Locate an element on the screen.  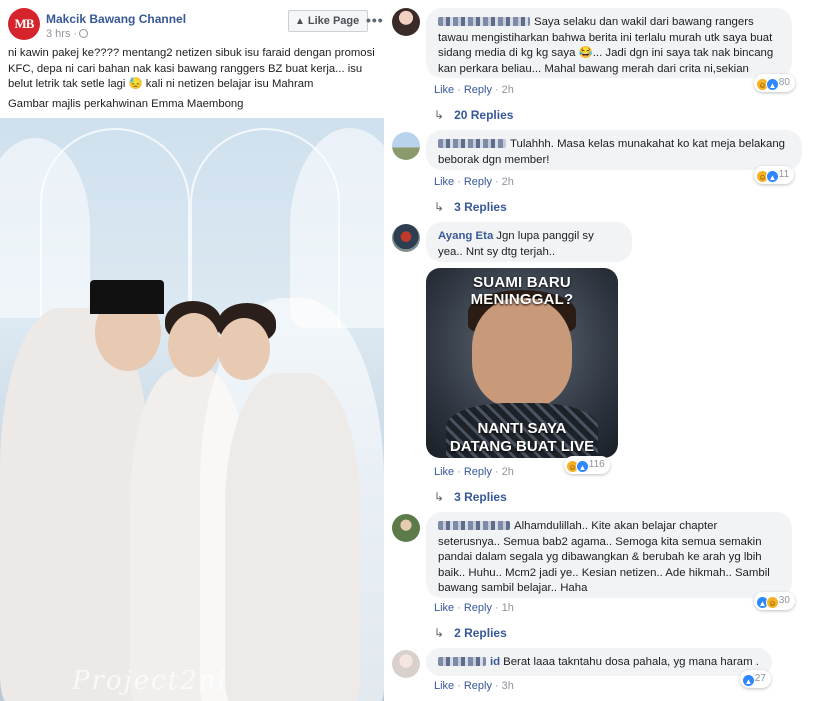
like-page-button: ▲ Like Page is located at coordinates (328, 21).